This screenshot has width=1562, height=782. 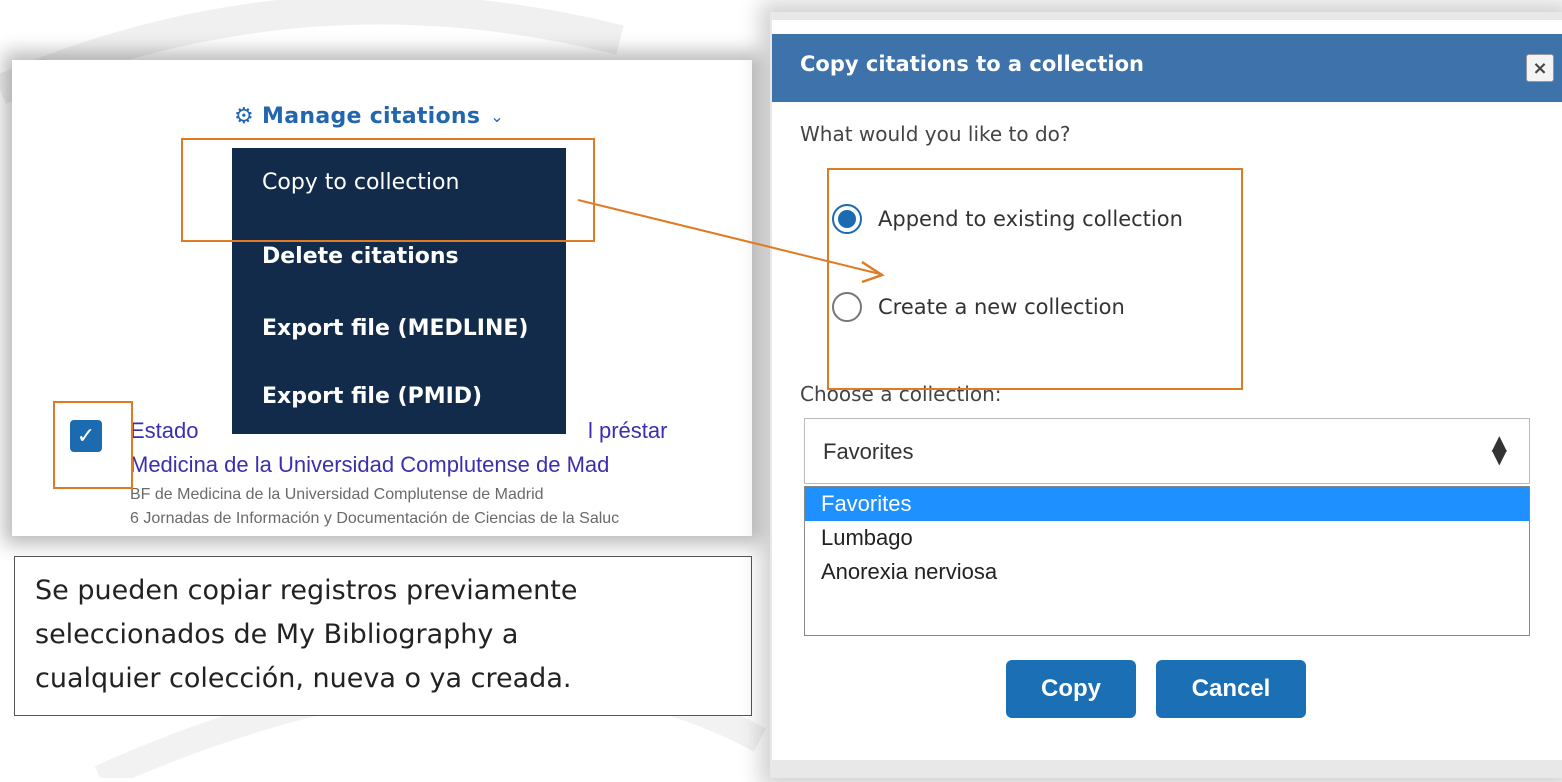 What do you see at coordinates (164, 431) in the screenshot?
I see `citation-title-line1: Estado` at bounding box center [164, 431].